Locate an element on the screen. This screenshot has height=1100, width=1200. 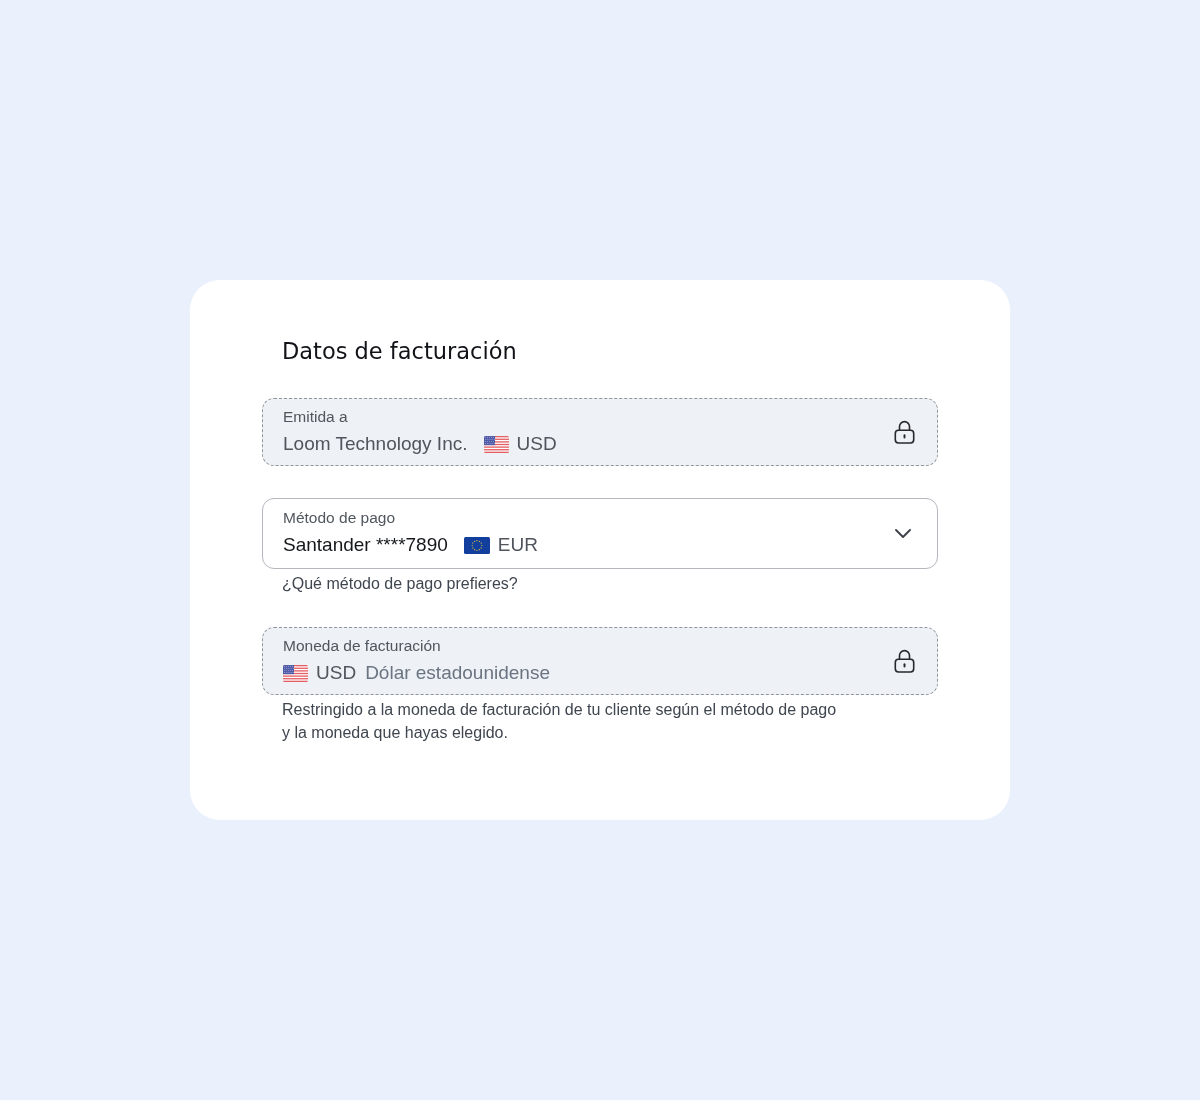
helper-text: Restringido a la moneda de facturación de tu cliente según el método de pago y la moneda que hayas elegido. is located at coordinates (559, 721).